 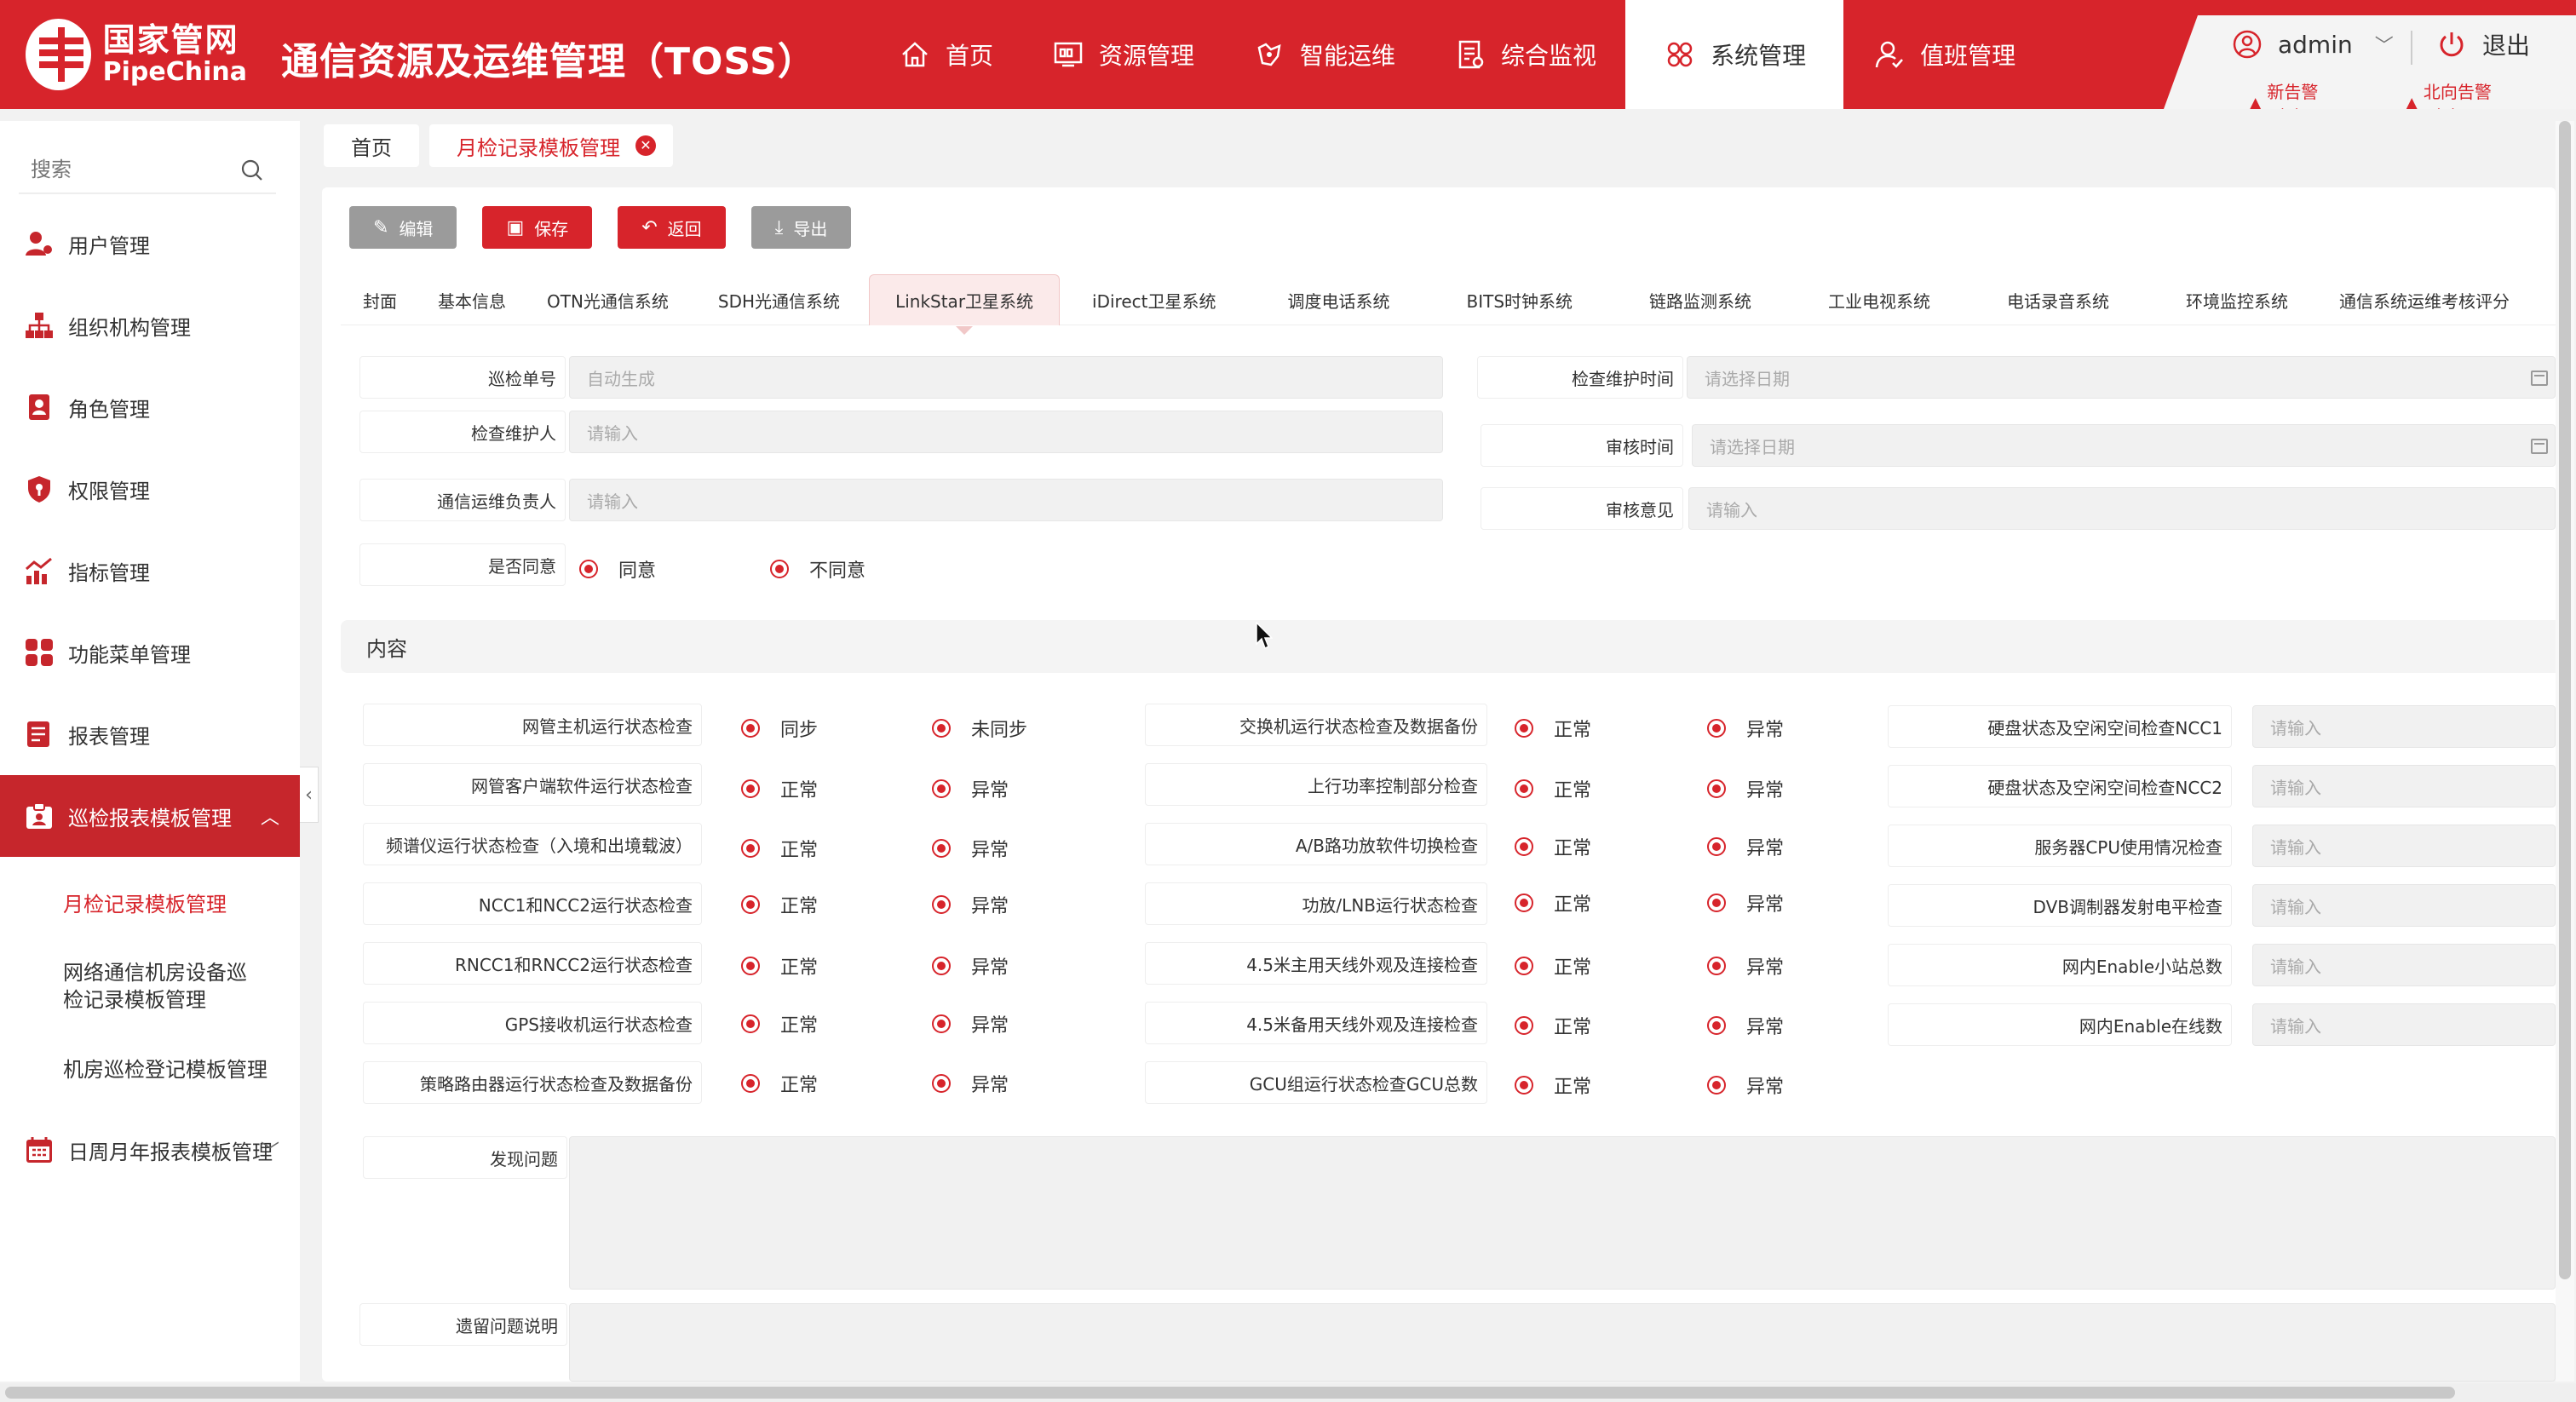 What do you see at coordinates (801, 227) in the screenshot?
I see `export-button: ⤓ 导出` at bounding box center [801, 227].